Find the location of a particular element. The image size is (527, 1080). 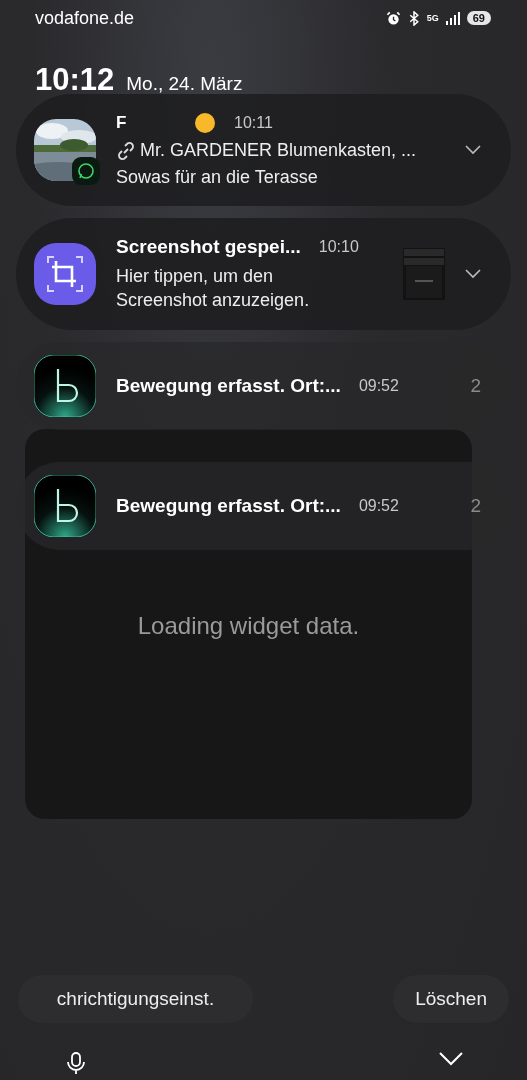

signal-icon is located at coordinates (452, 18).